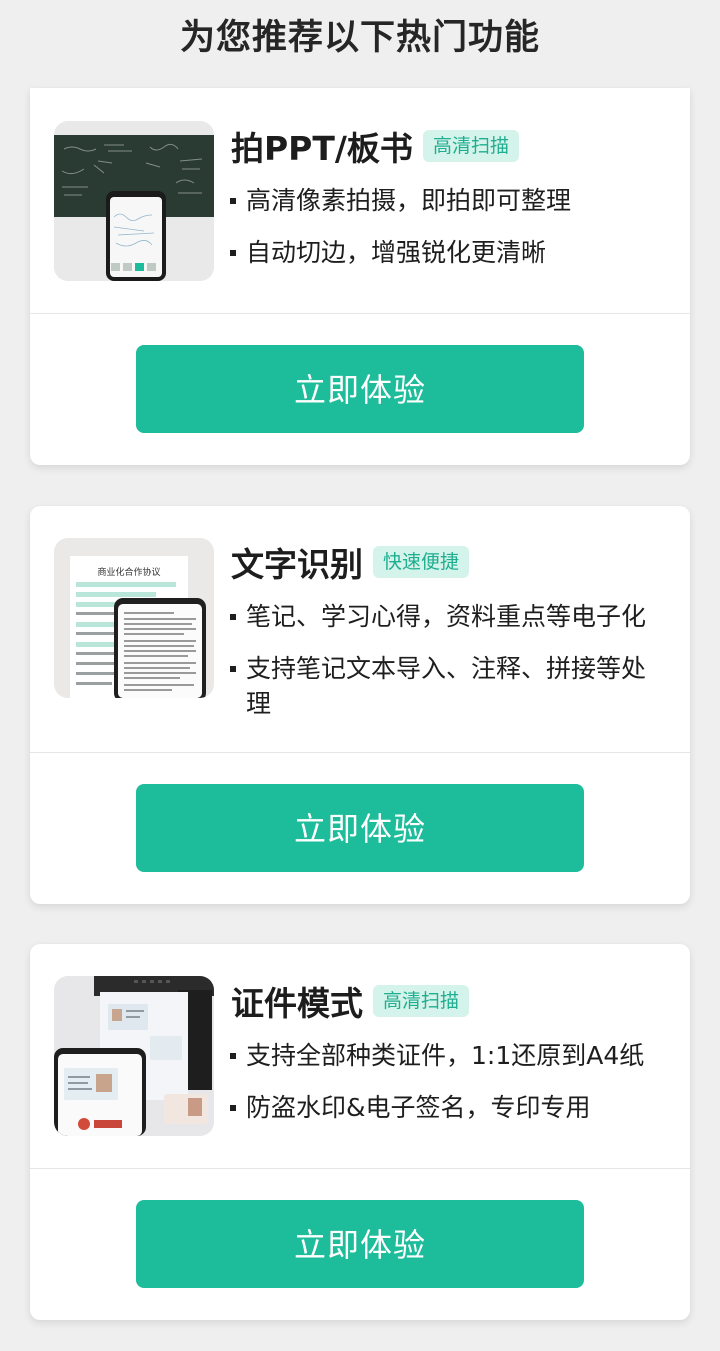  Describe the element at coordinates (448, 1055) in the screenshot. I see `feature-bullet: 支持全部种类证件，1:1还原到A4纸` at that location.